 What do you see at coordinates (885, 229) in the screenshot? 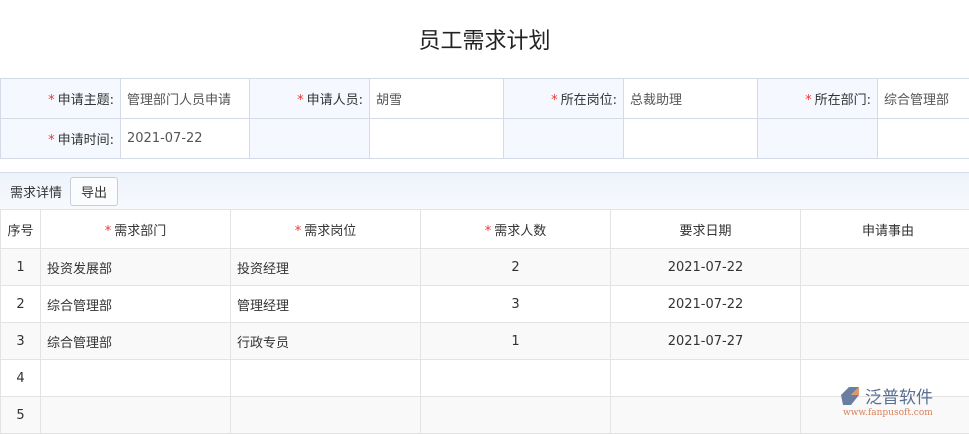
I see `header-reason: 申请事由` at bounding box center [885, 229].